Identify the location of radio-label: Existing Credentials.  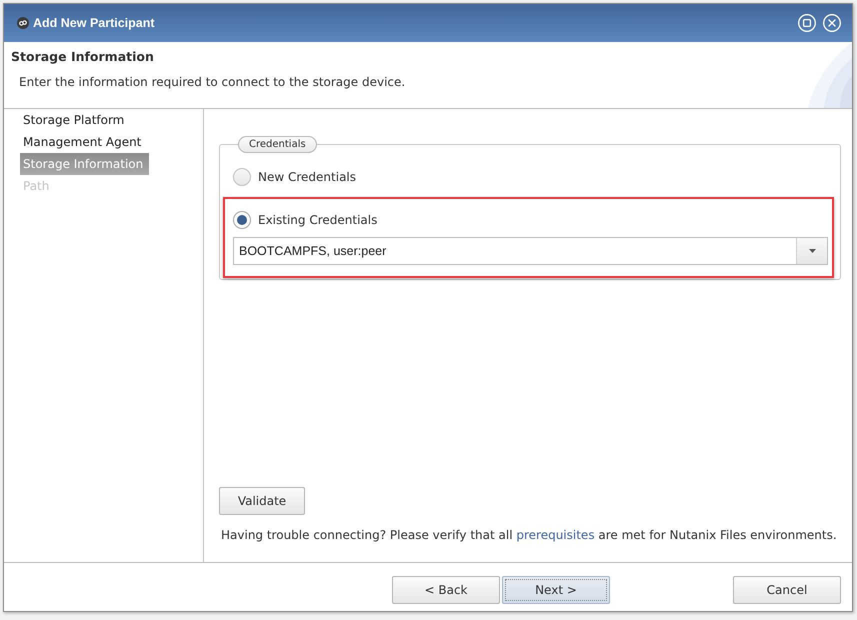
(318, 220).